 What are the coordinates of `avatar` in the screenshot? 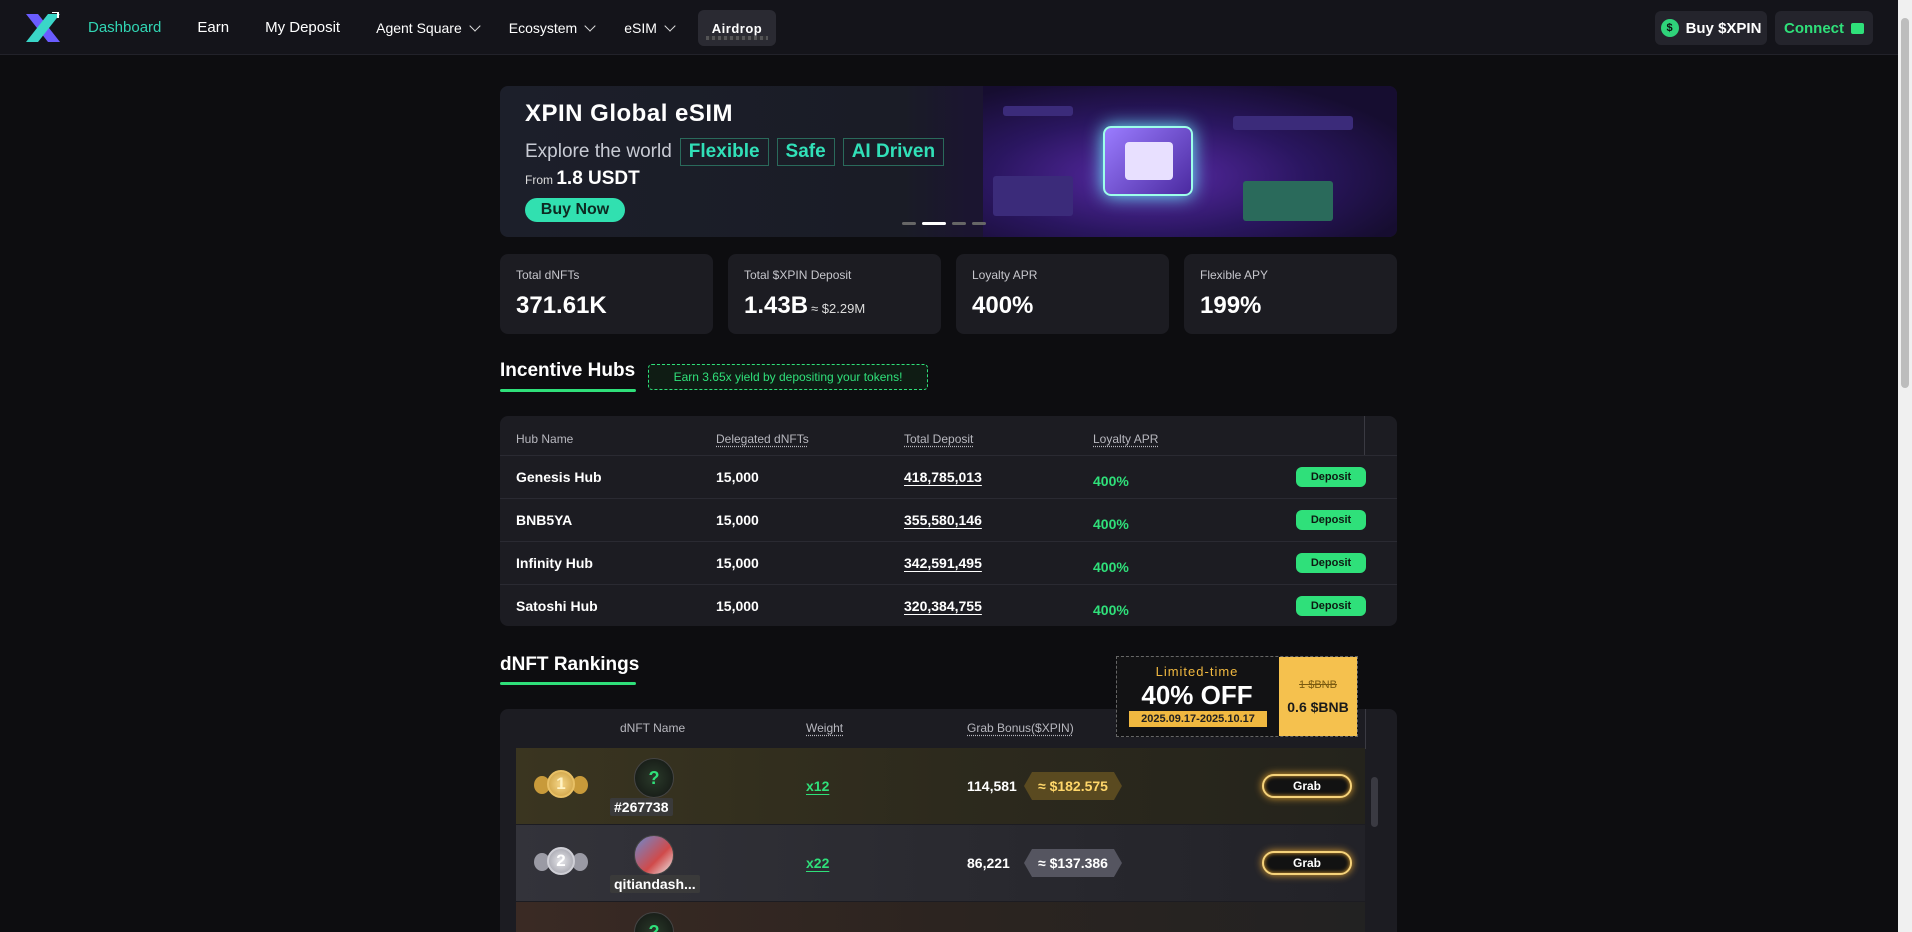 It's located at (654, 855).